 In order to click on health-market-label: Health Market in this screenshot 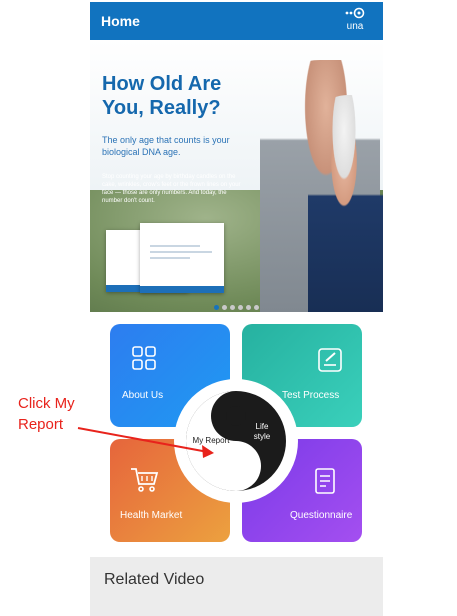, I will do `click(151, 515)`.